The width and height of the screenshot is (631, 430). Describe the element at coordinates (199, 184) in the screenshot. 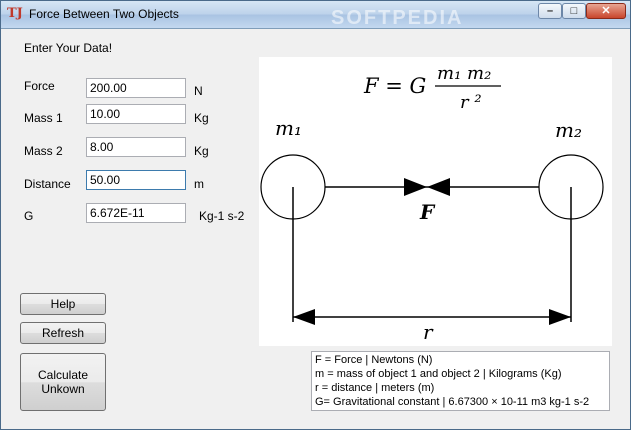

I see `distance-unit: m` at that location.